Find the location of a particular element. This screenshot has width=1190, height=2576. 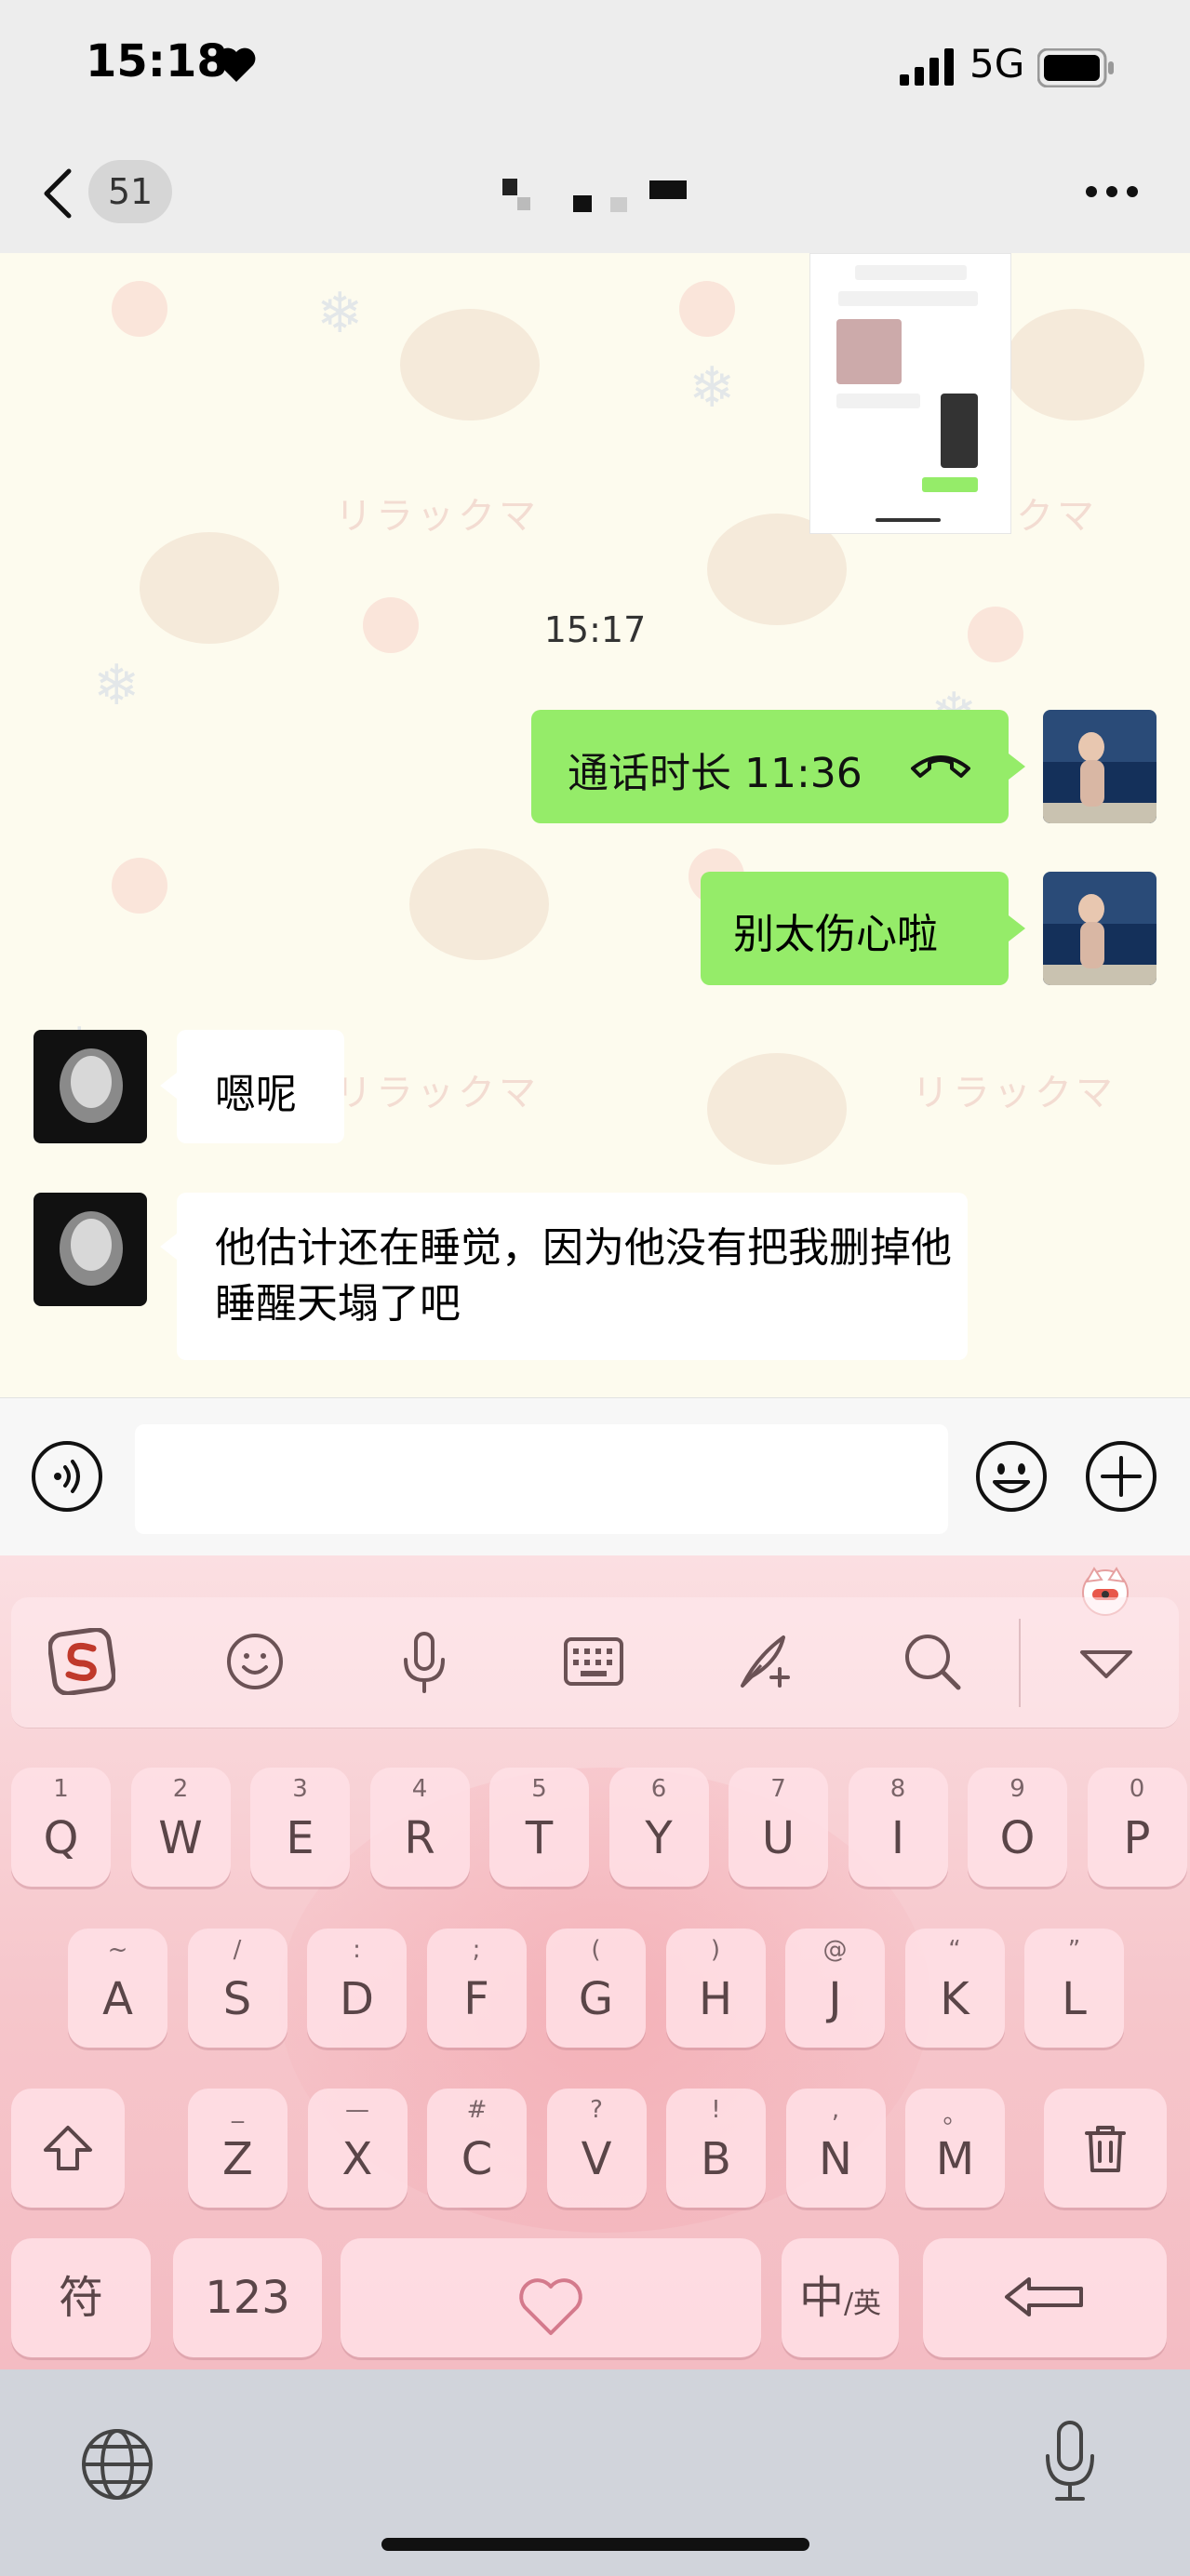

key-s: / S is located at coordinates (237, 1988).